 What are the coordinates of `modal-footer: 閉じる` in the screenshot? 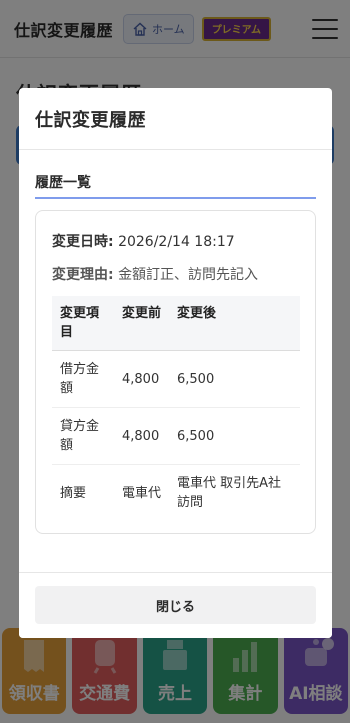 It's located at (175, 605).